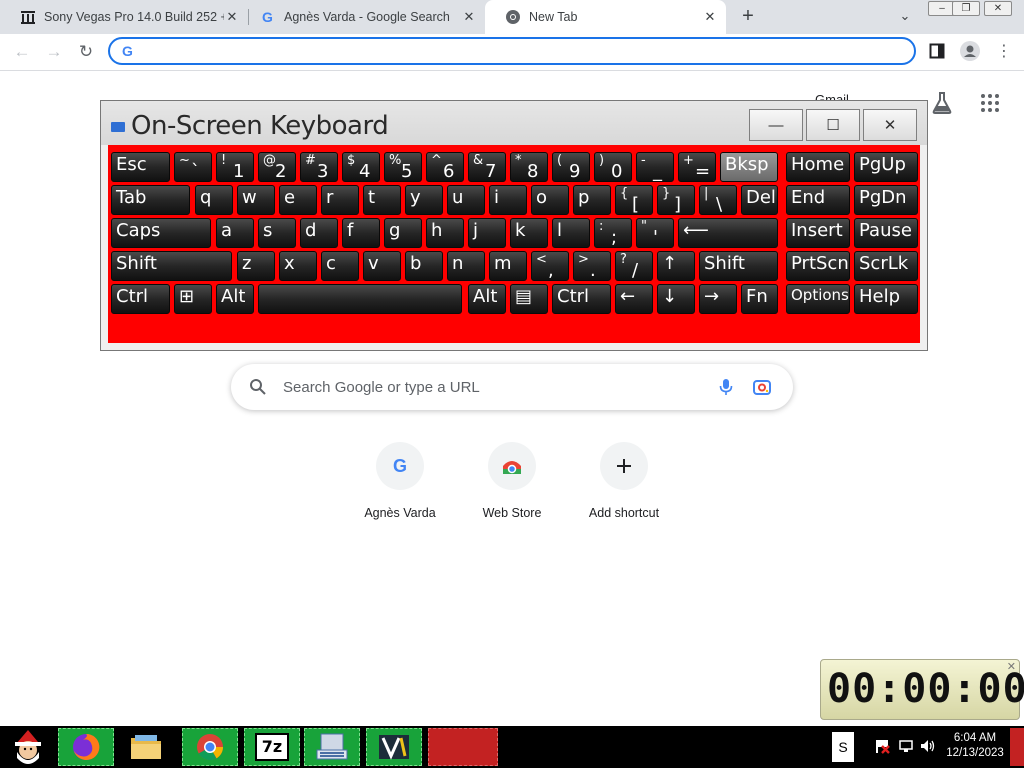 This screenshot has width=1024, height=768. What do you see at coordinates (124, 17) in the screenshot?
I see `tab-sony-vegas: Sony Vegas Pro 14.0 Build 252 + ✕` at bounding box center [124, 17].